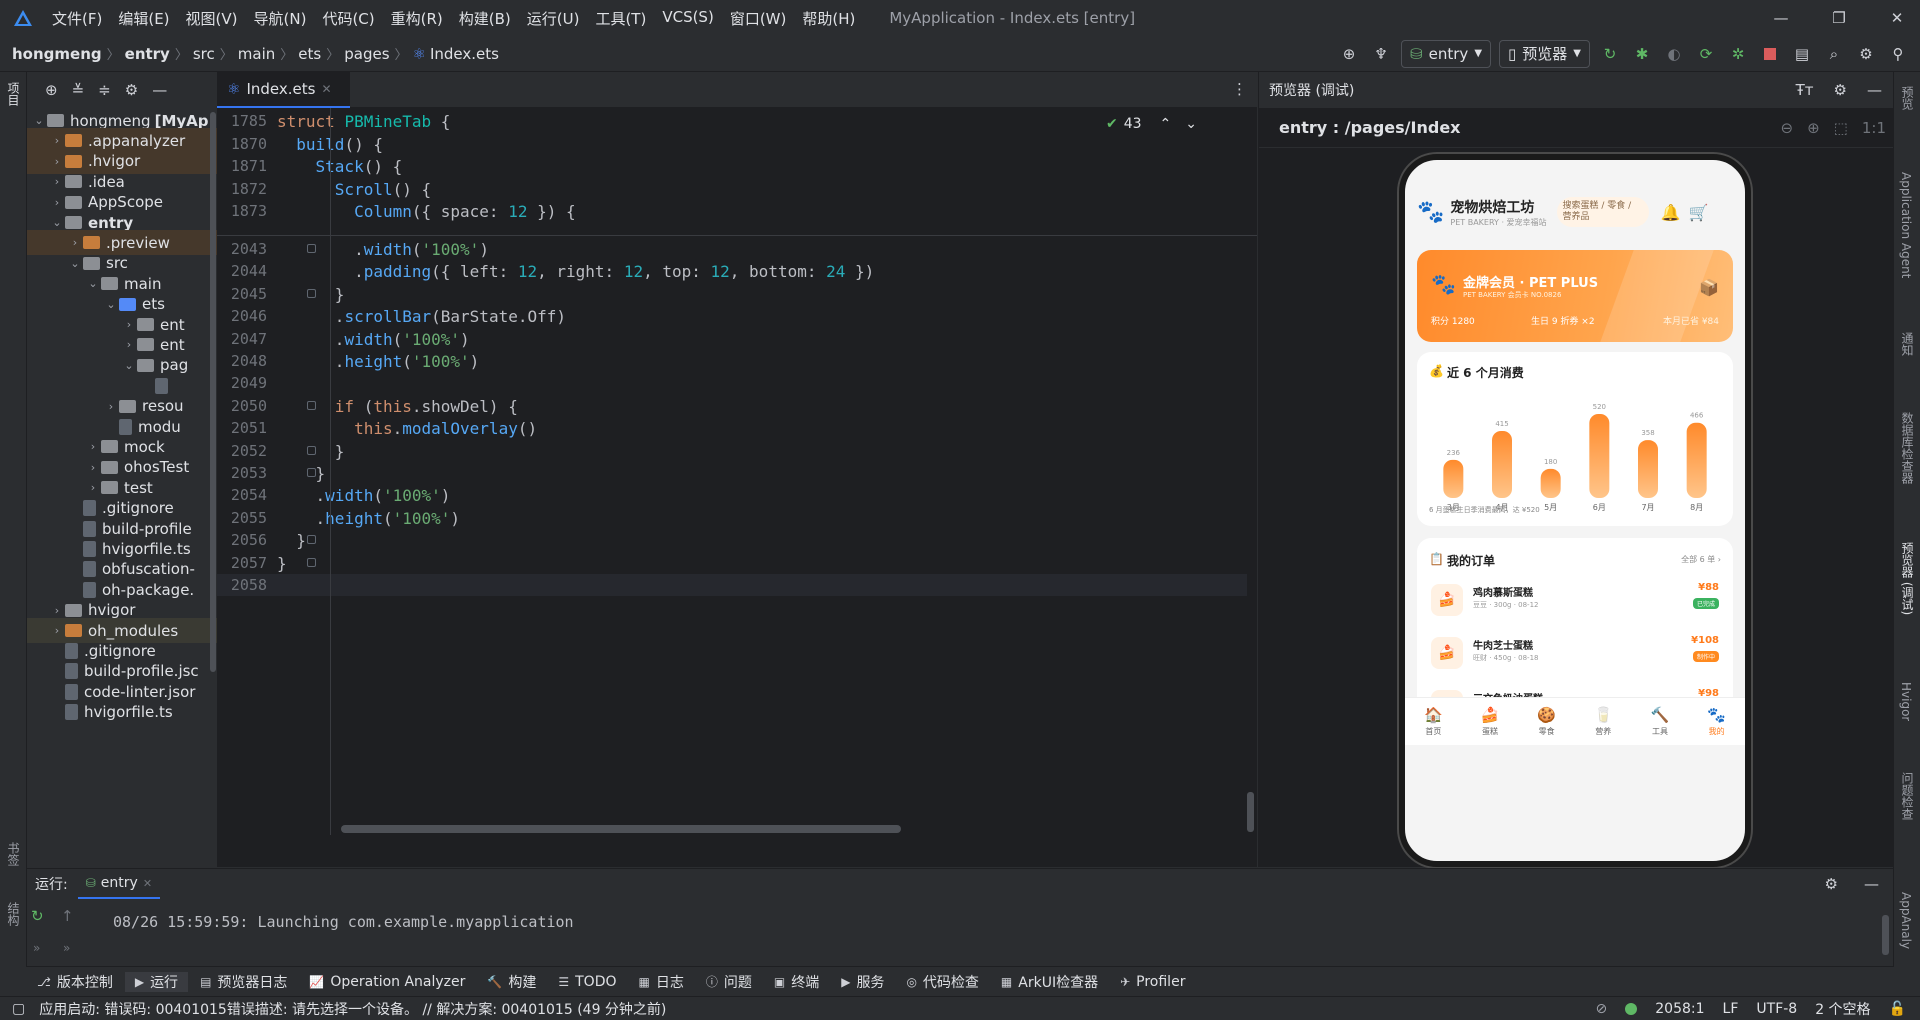 This screenshot has width=1920, height=1020. Describe the element at coordinates (1907, 448) in the screenshot. I see `right-tool-button: 数据库检查器` at that location.